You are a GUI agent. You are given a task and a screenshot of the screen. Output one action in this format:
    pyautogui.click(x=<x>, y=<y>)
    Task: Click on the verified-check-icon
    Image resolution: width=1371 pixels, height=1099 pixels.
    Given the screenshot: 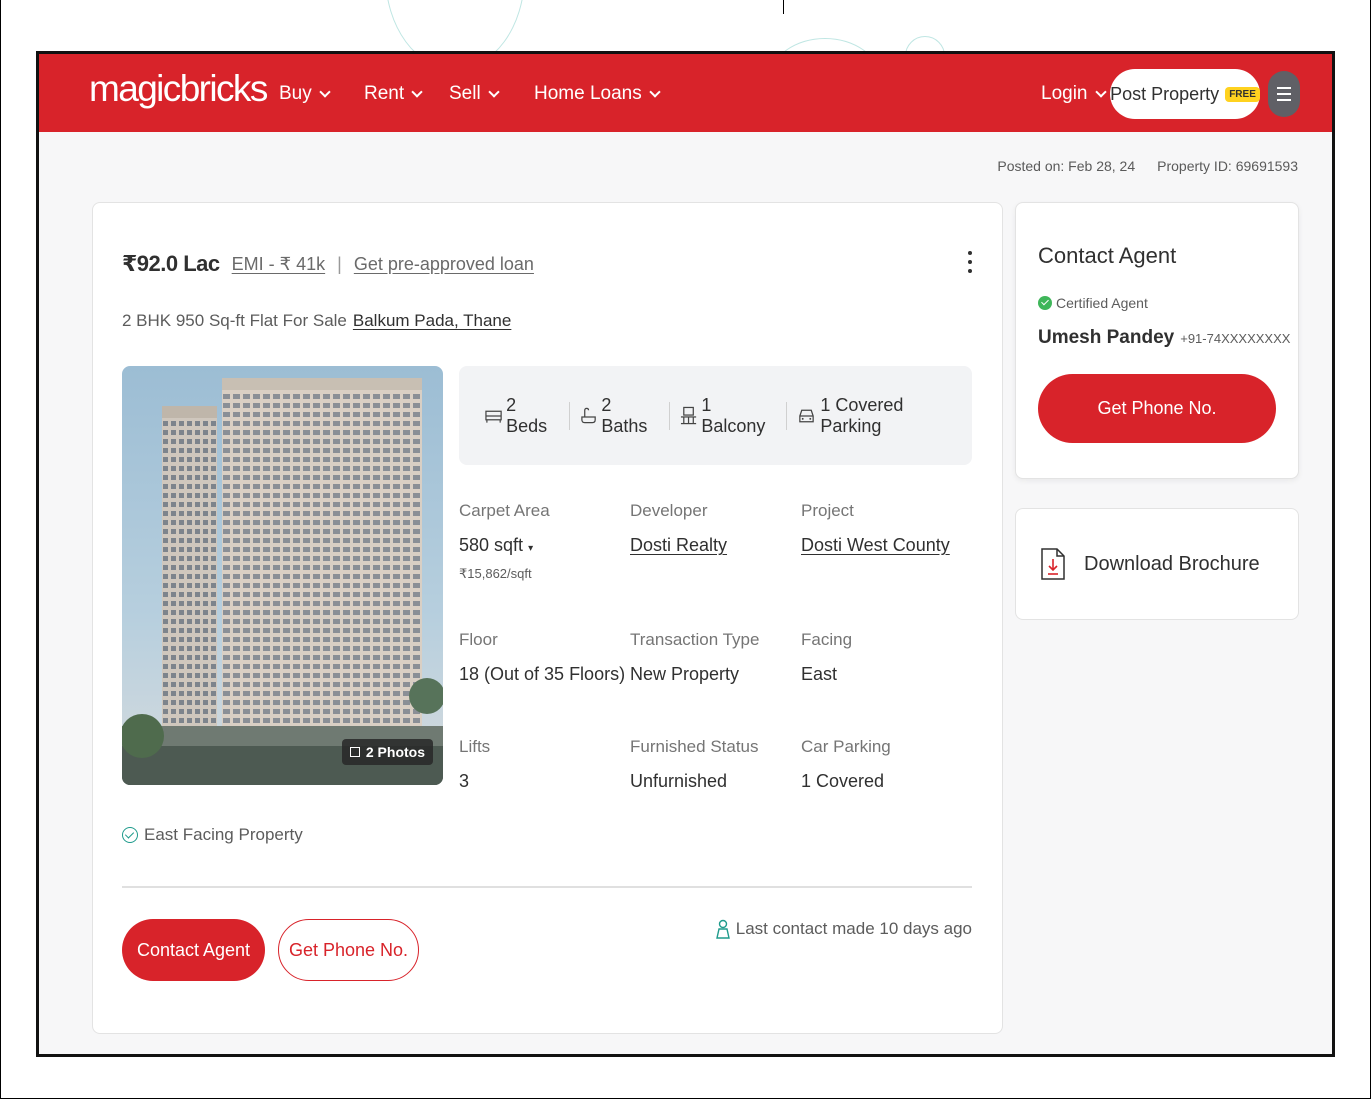 What is the action you would take?
    pyautogui.click(x=1045, y=303)
    